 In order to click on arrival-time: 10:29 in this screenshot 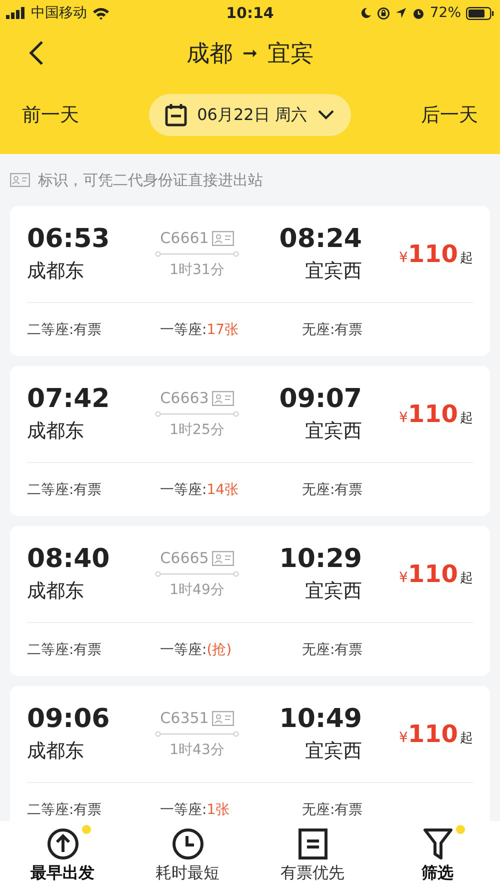, I will do `click(320, 559)`.